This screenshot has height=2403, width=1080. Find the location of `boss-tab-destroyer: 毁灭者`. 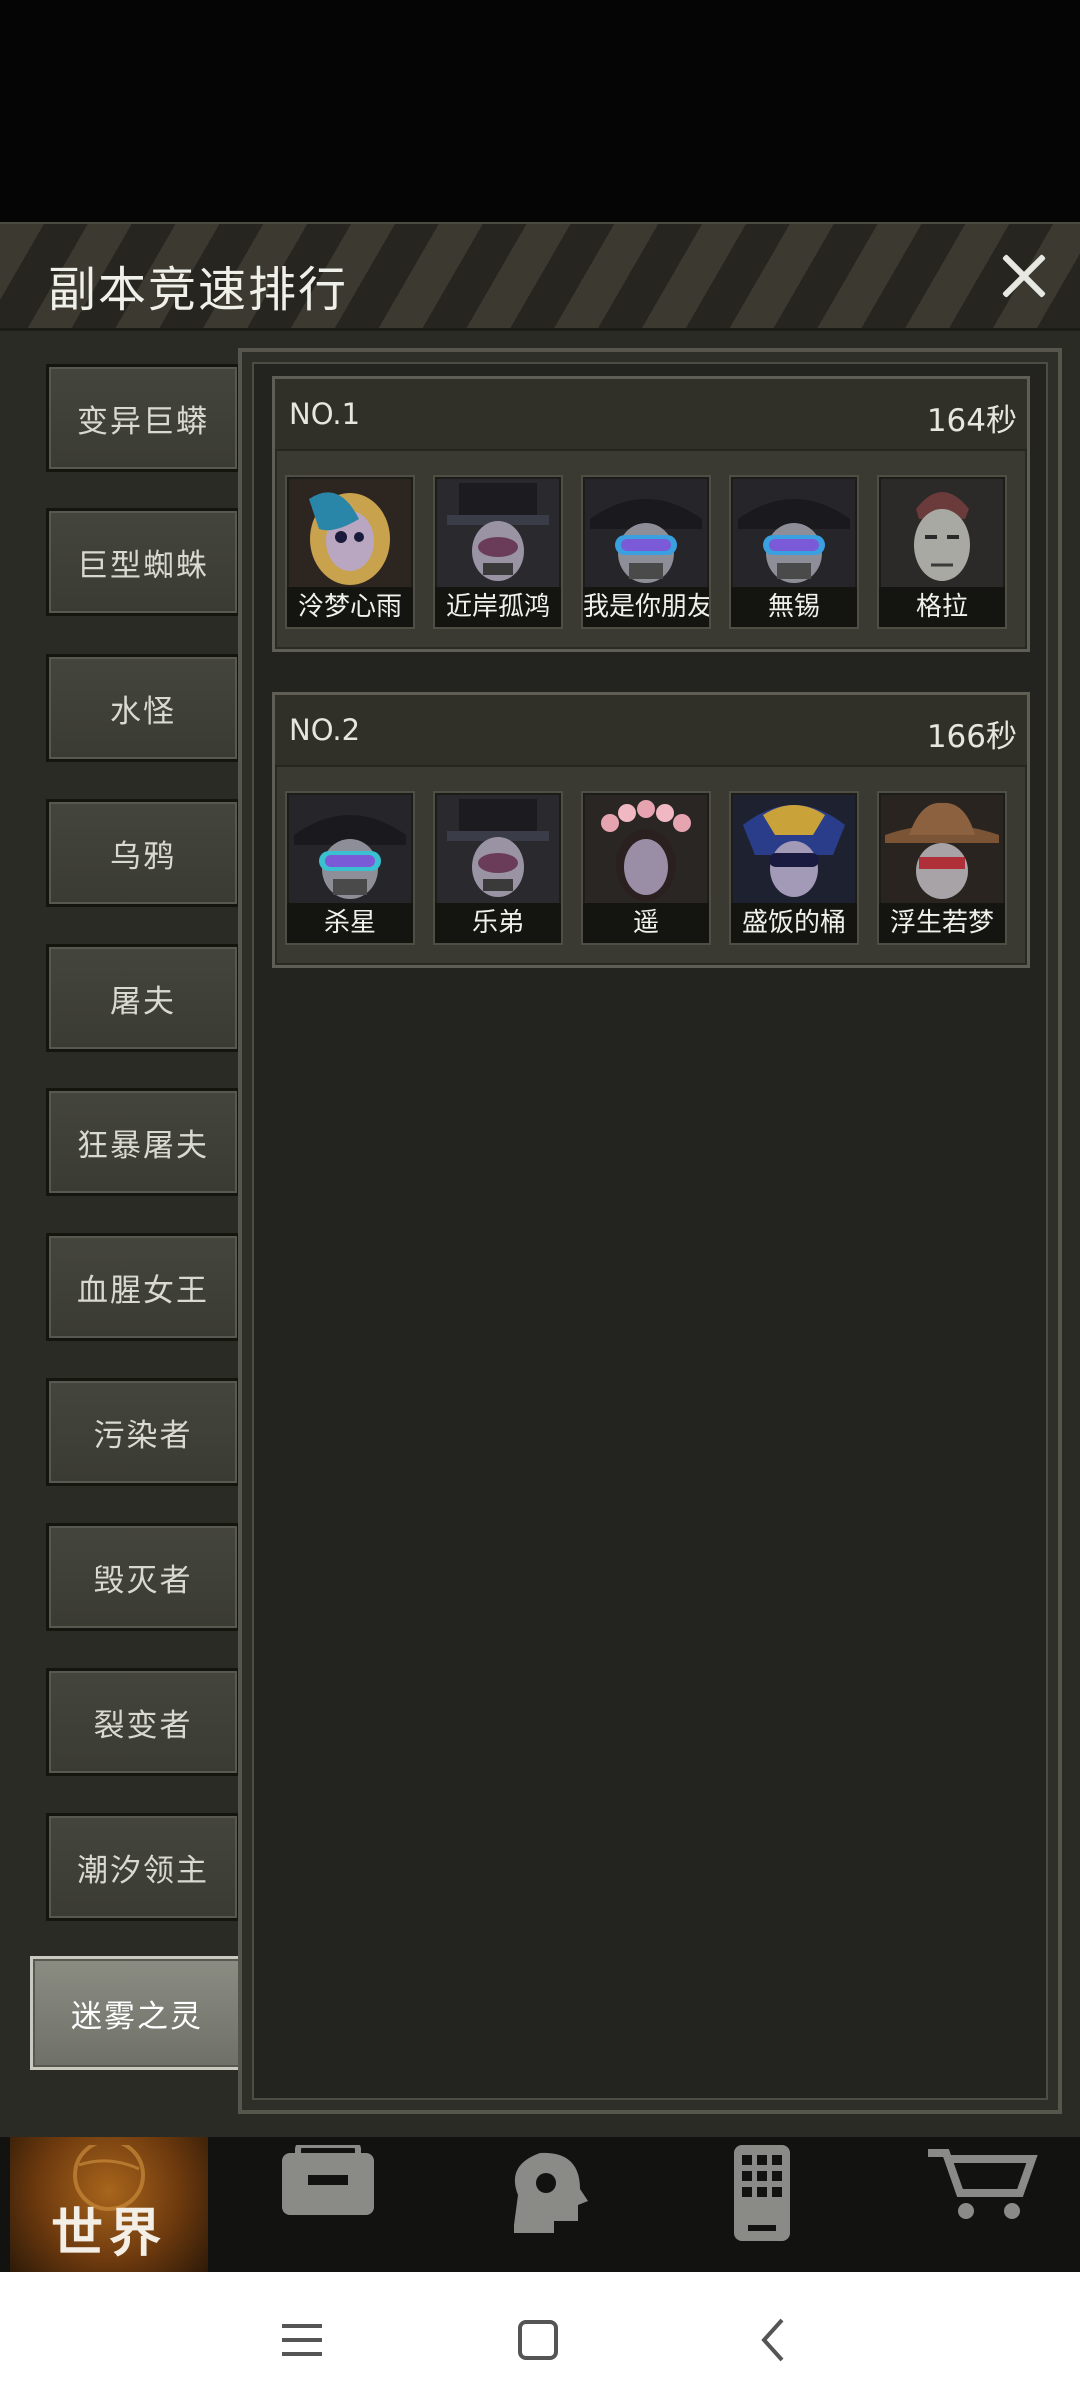

boss-tab-destroyer: 毁灭者 is located at coordinates (143, 1577).